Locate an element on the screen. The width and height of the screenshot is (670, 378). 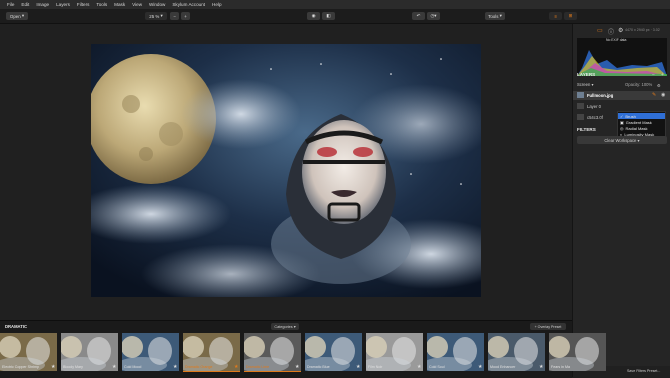
blend-mode-select: Screen ▾ is located at coordinates (585, 84).